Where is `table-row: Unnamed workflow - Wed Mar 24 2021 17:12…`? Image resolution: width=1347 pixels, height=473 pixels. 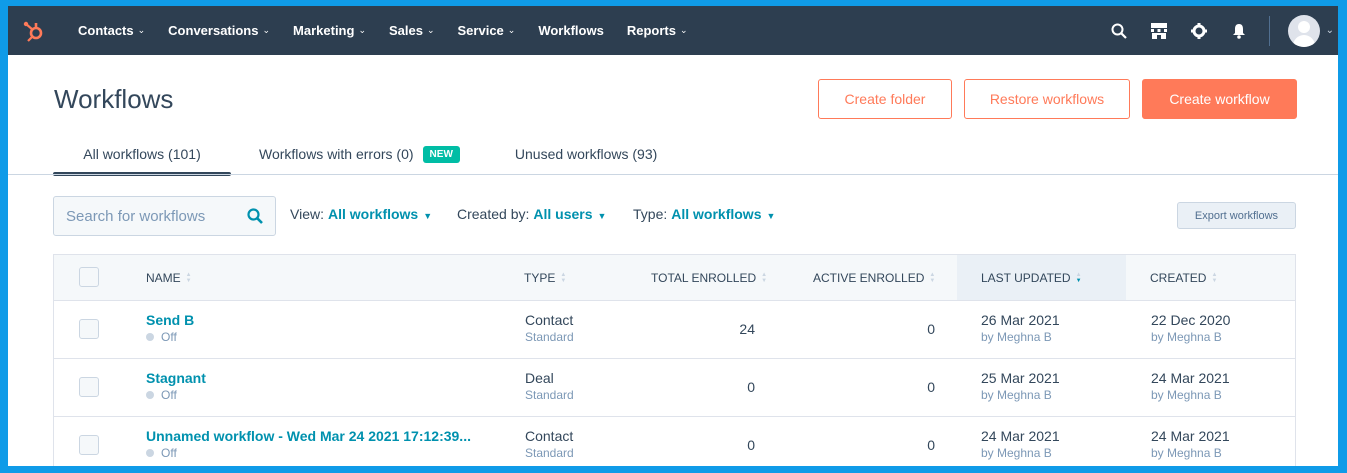 table-row: Unnamed workflow - Wed Mar 24 2021 17:12… is located at coordinates (674, 441).